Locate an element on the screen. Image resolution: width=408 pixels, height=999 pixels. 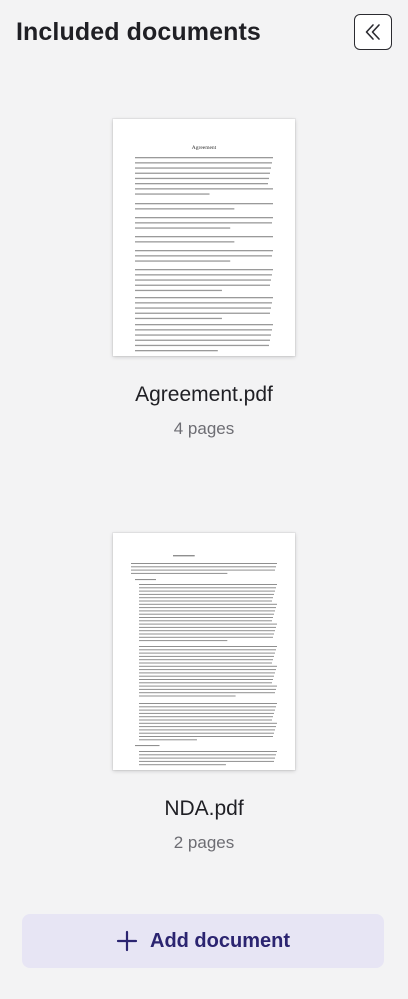
thumbnail-heading: Agreement is located at coordinates (204, 148).